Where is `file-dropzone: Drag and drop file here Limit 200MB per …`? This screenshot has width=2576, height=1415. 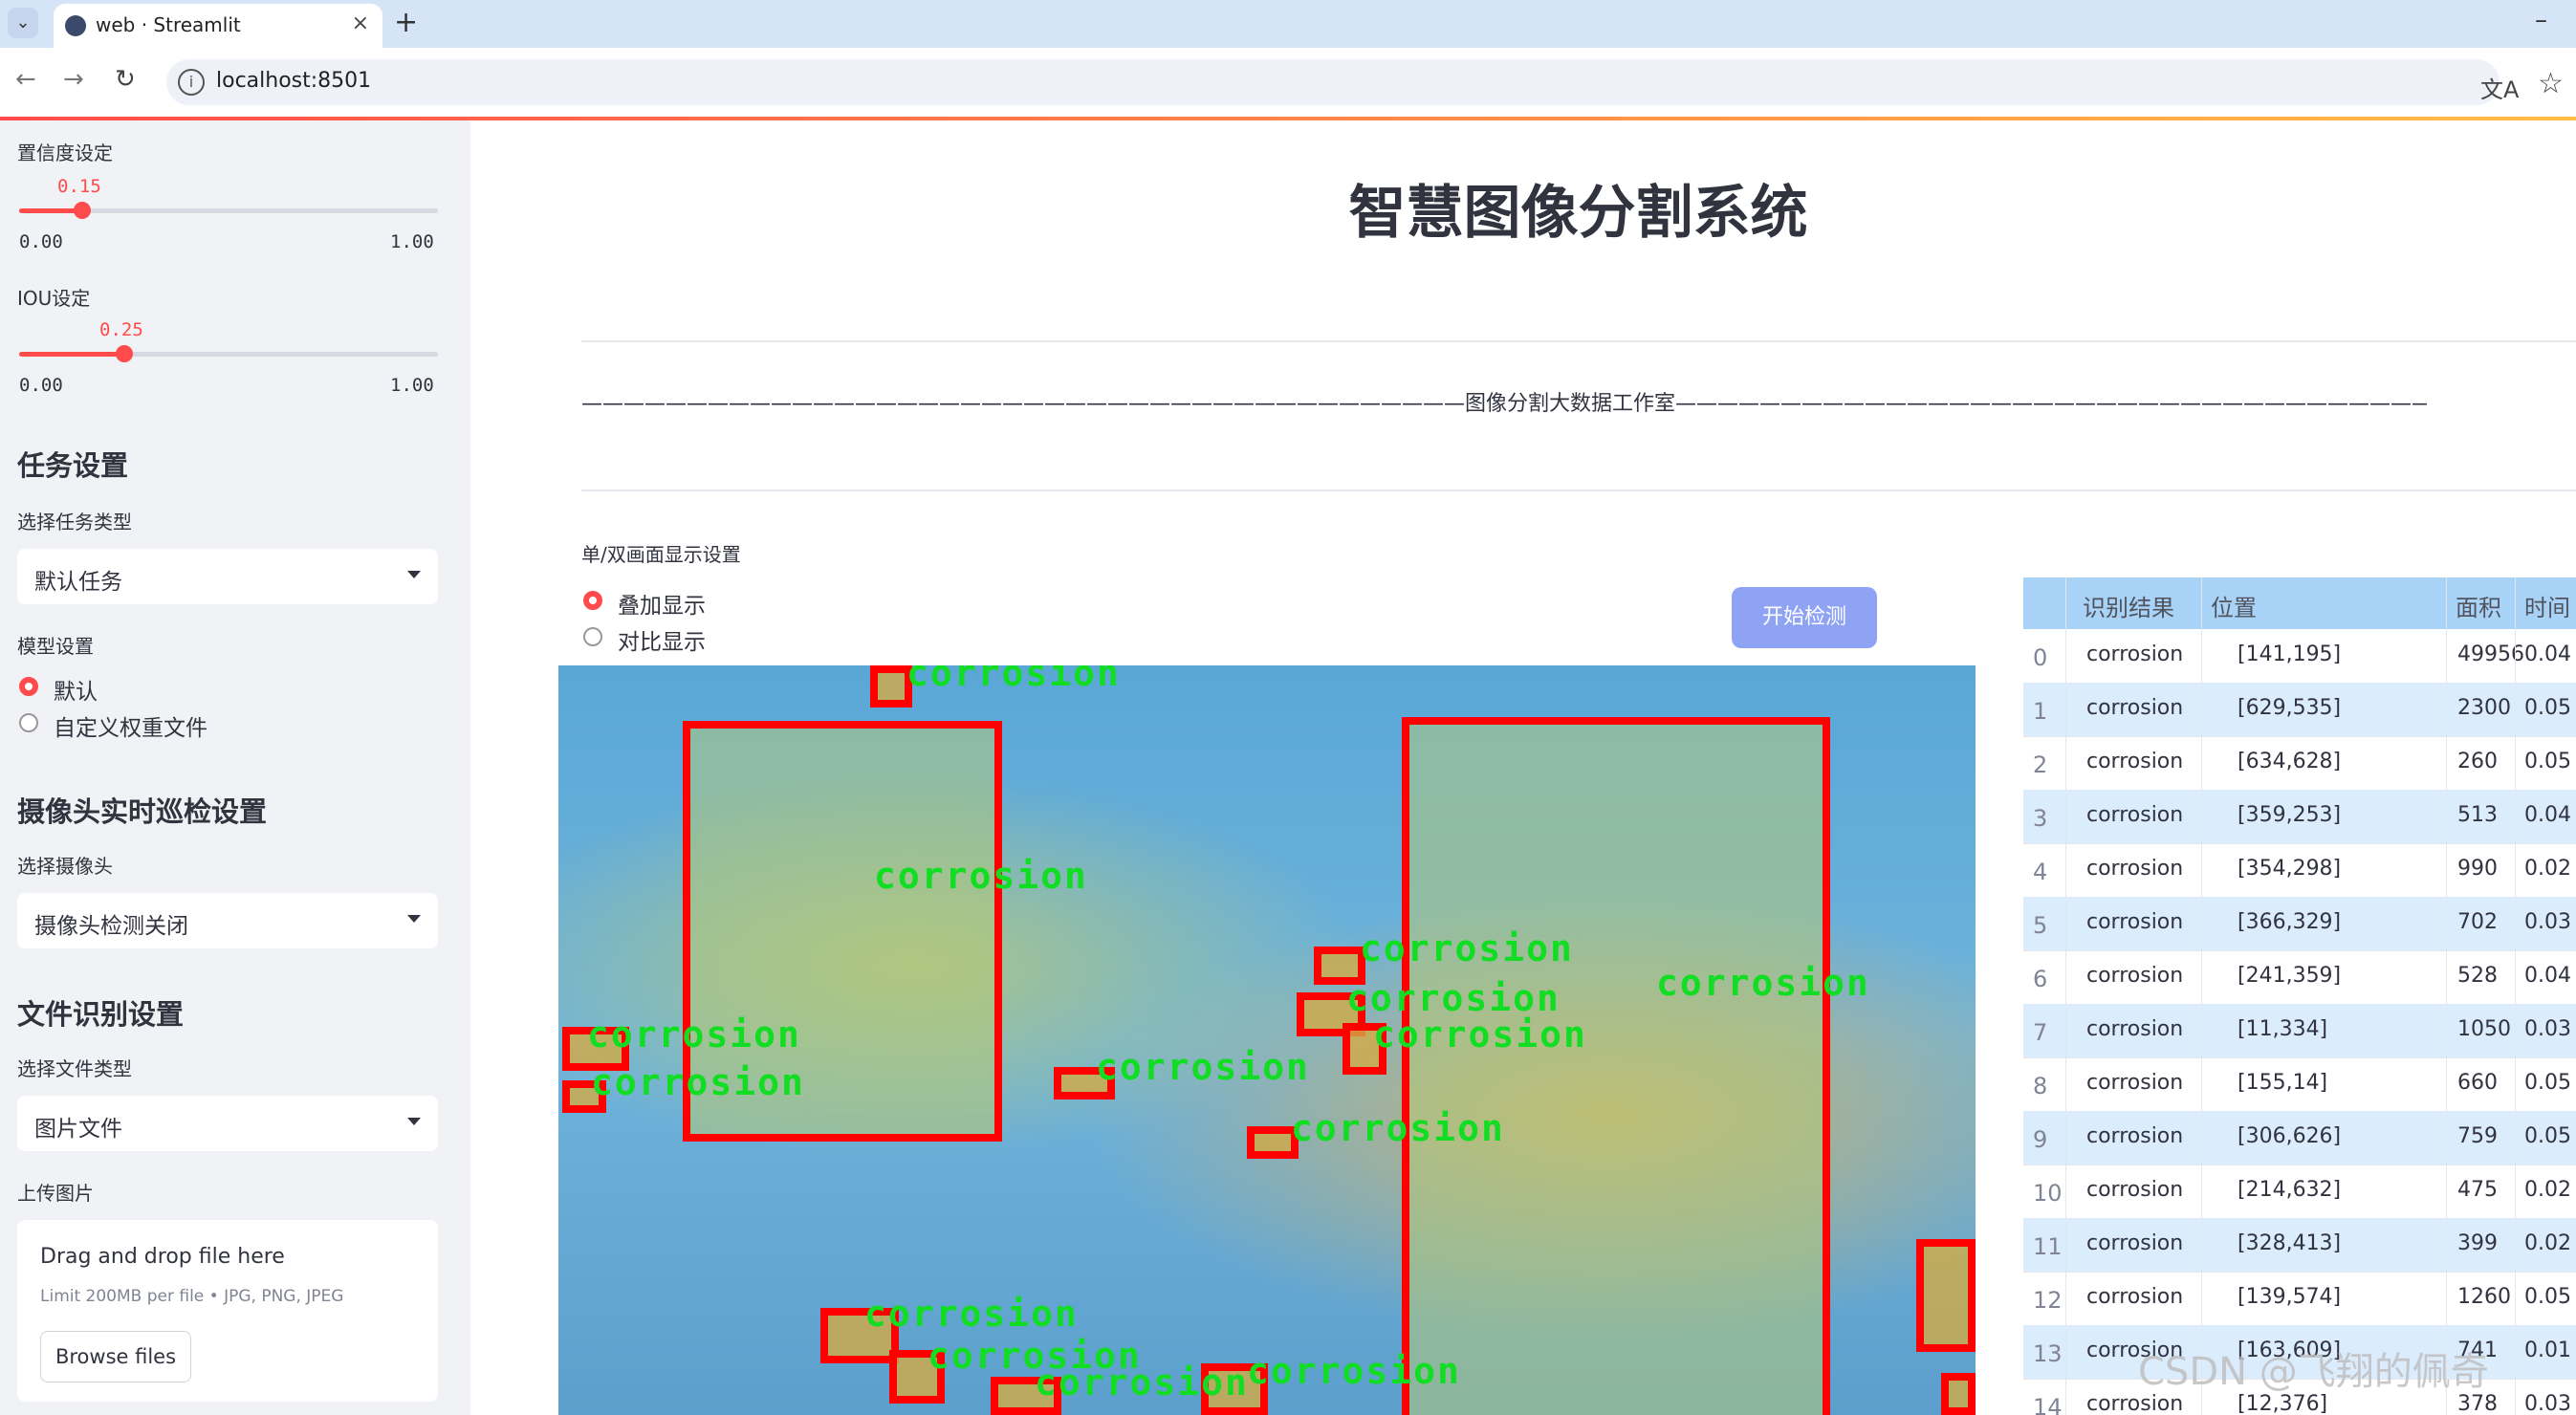 file-dropzone: Drag and drop file here Limit 200MB per … is located at coordinates (227, 1311).